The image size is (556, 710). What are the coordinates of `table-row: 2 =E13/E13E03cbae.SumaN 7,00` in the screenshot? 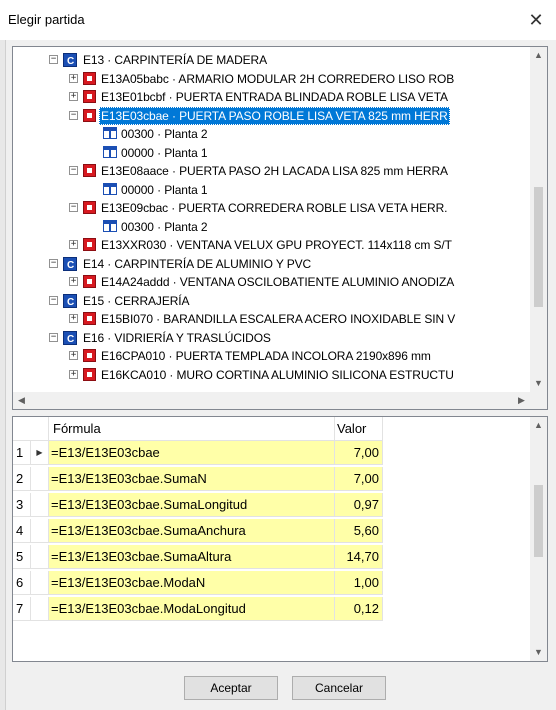 It's located at (198, 479).